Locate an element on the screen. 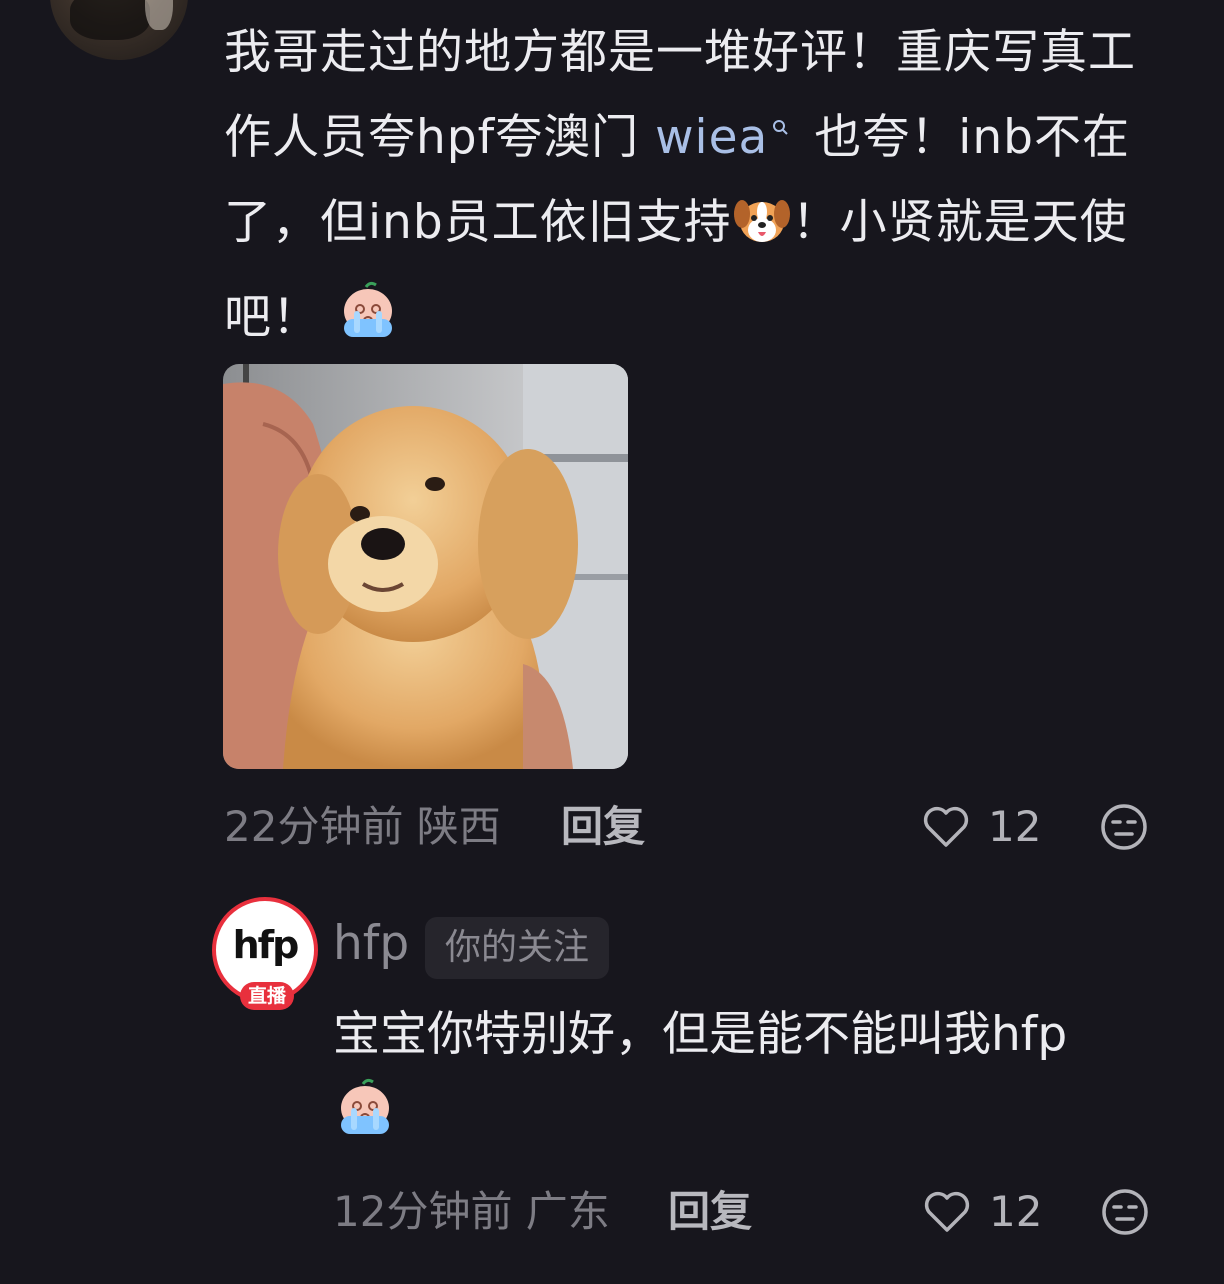  search-link: wiea is located at coordinates (711, 137).